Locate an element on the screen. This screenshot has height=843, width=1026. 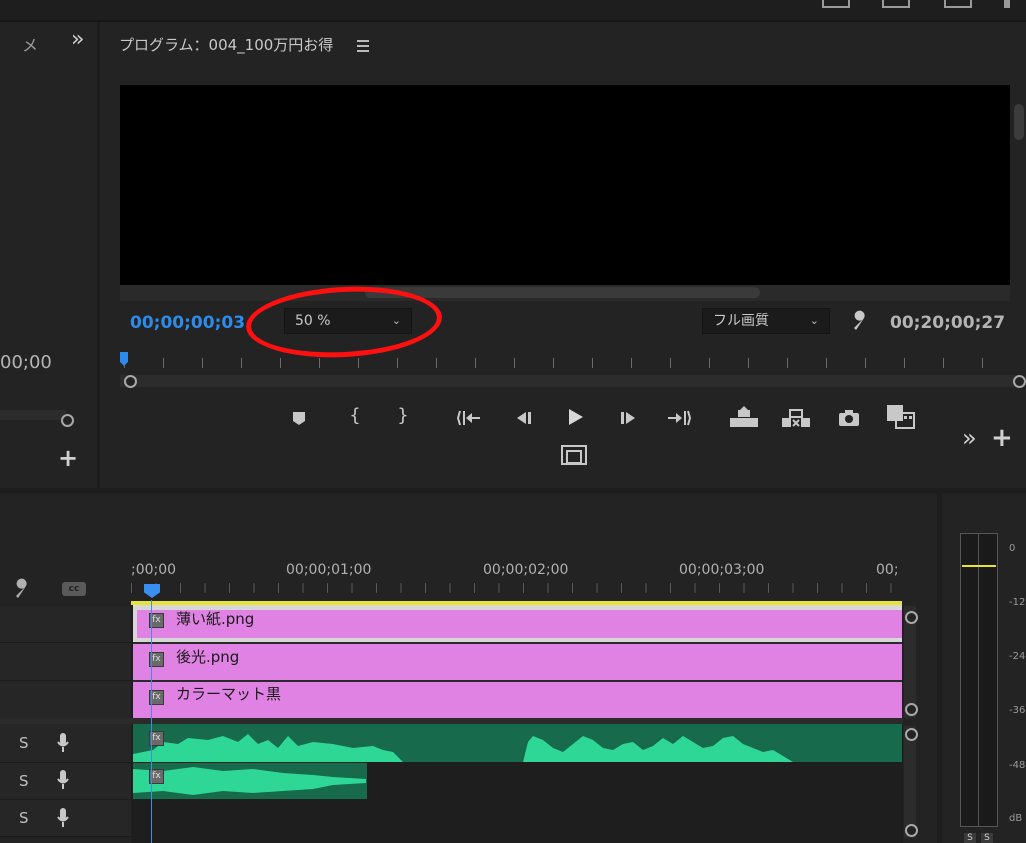
audio-meter-bar is located at coordinates (979, 680).